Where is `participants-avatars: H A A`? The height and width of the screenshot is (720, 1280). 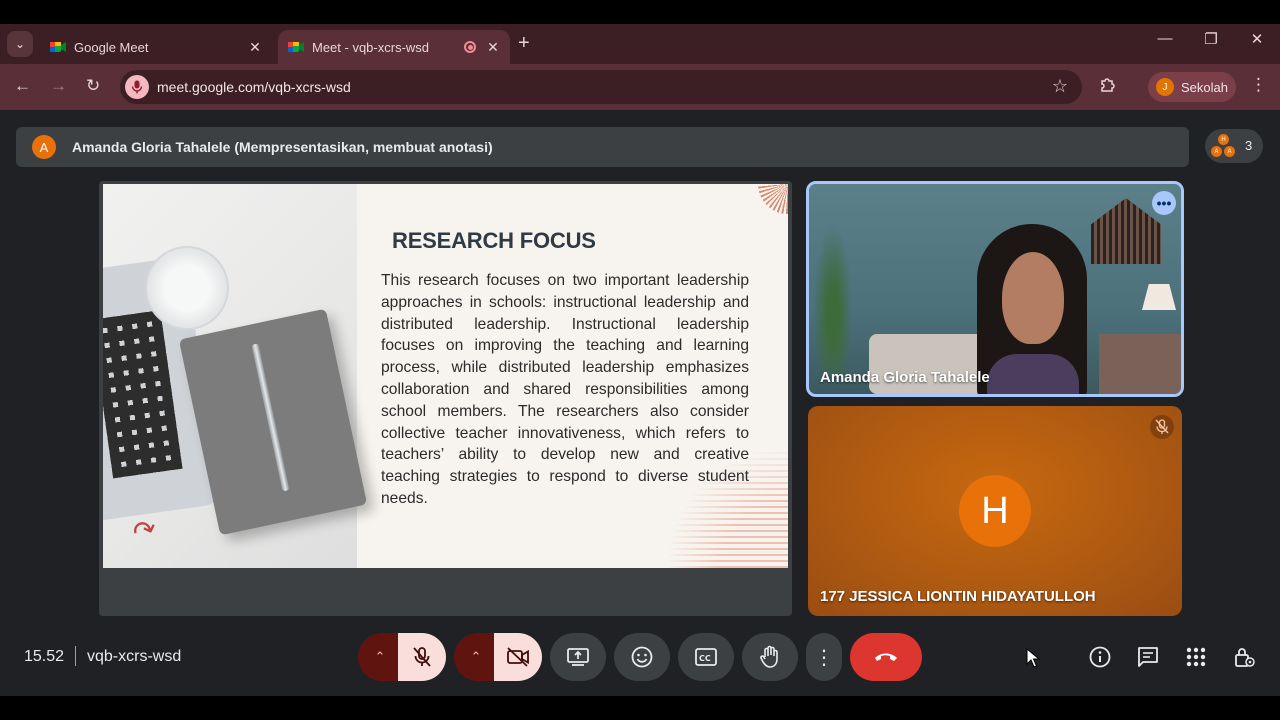 participants-avatars: H A A is located at coordinates (1224, 146).